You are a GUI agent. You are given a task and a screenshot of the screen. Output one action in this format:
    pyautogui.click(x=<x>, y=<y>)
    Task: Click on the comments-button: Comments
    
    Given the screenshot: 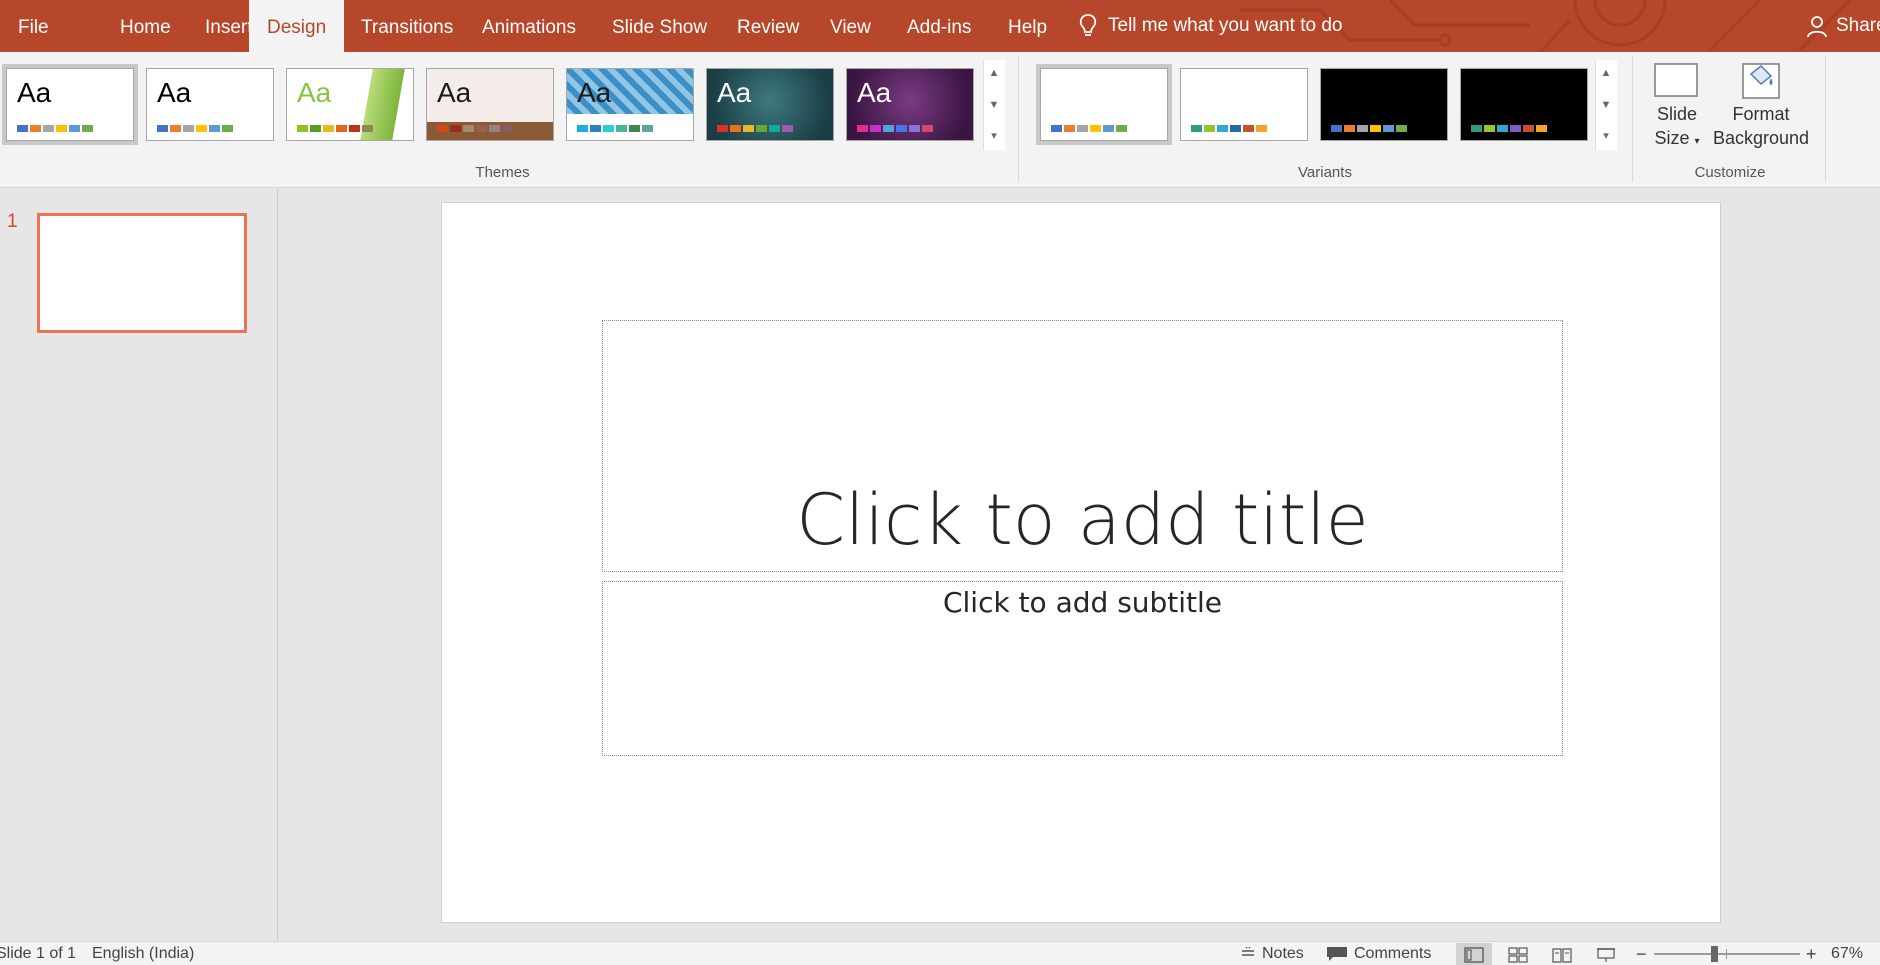 What is the action you would take?
    pyautogui.click(x=1378, y=953)
    